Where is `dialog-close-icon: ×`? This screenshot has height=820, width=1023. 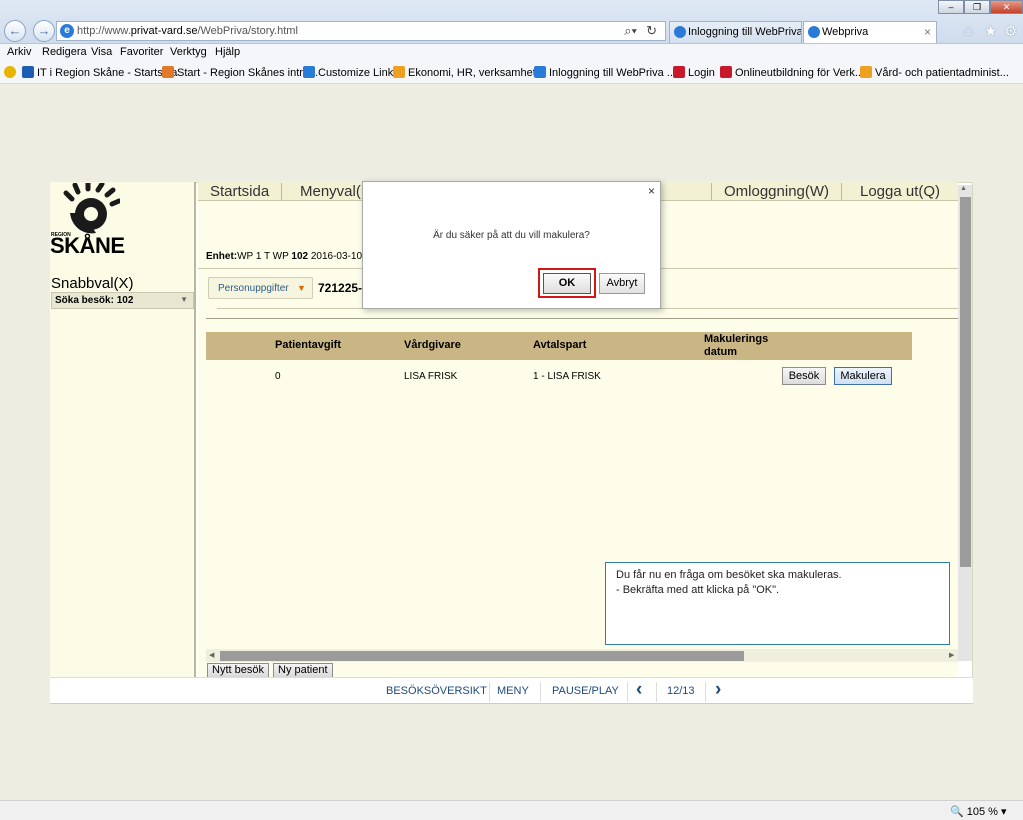
dialog-close-icon: × is located at coordinates (651, 191).